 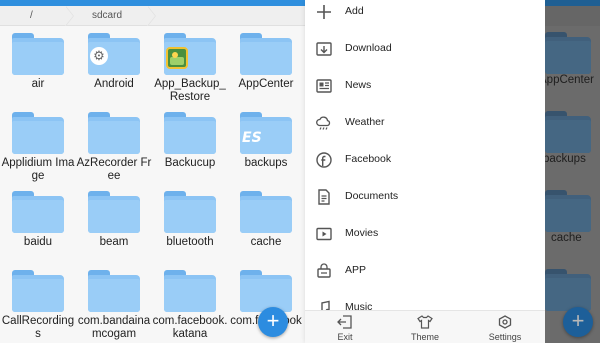 What do you see at coordinates (31, 16) in the screenshot?
I see `breadcrumb-root: /` at bounding box center [31, 16].